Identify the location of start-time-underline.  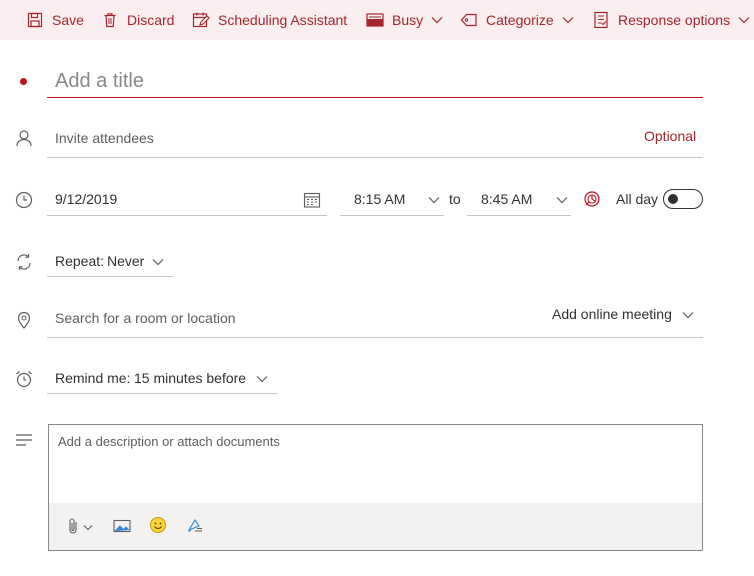
(392, 215).